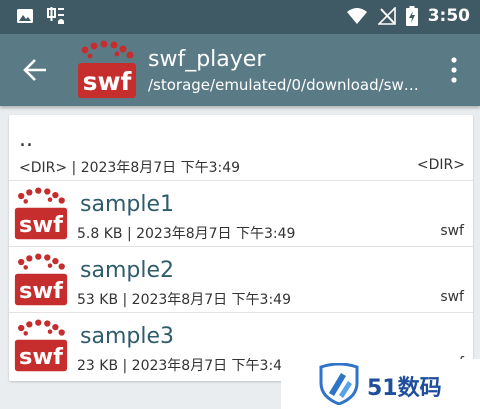 The height and width of the screenshot is (409, 480). I want to click on file-meta: 23 KB | 2023年8月7日 下午3:49, so click(184, 366).